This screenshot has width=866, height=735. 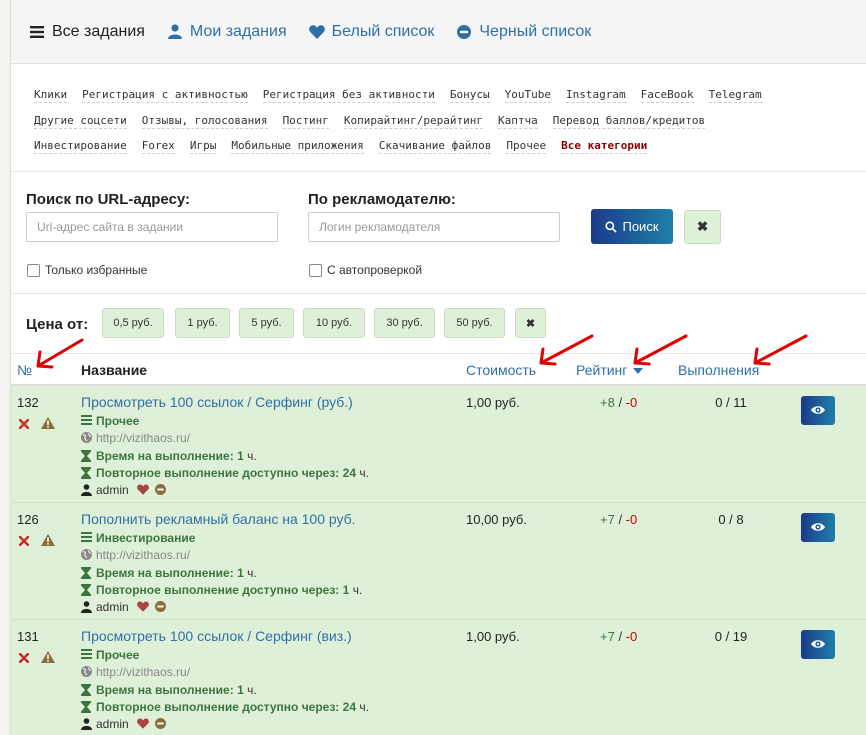 I want to click on close-icon: ✖, so click(x=530, y=323).